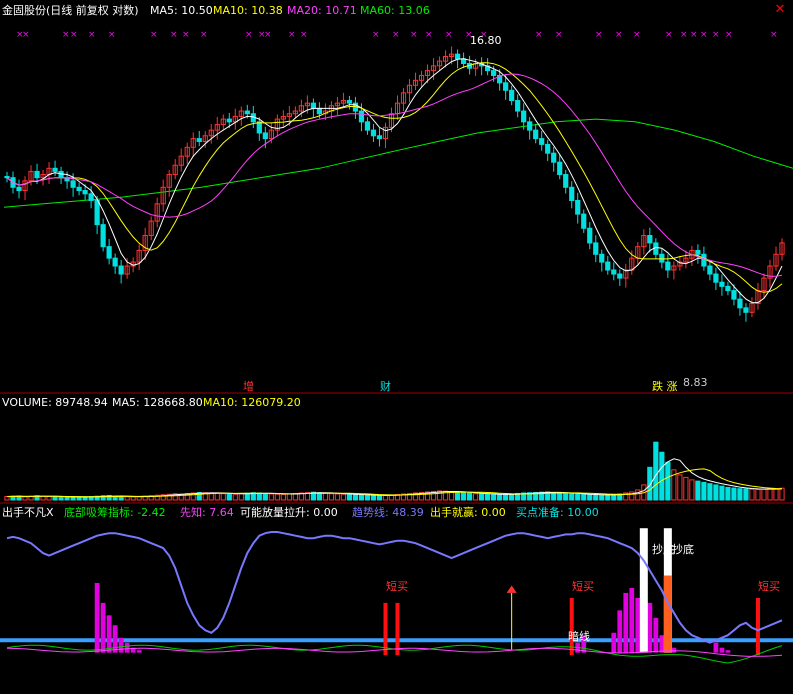 The height and width of the screenshot is (694, 793). Describe the element at coordinates (683, 549) in the screenshot. I see `event-bottom-fish-2: 抄底` at that location.